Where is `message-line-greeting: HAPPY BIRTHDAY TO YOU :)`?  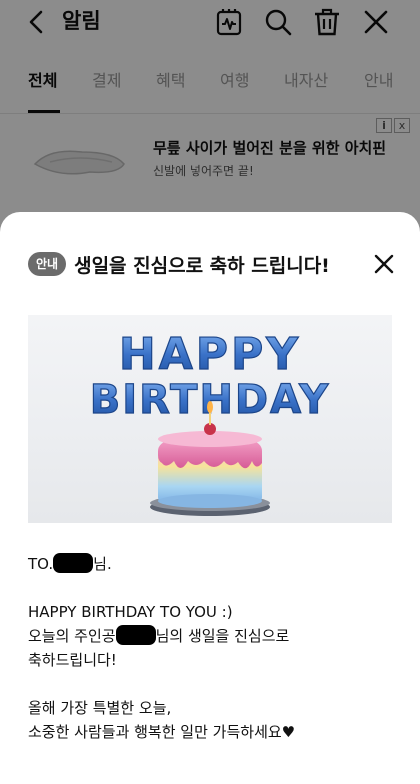
message-line-greeting: HAPPY BIRTHDAY TO YOU :) is located at coordinates (130, 612).